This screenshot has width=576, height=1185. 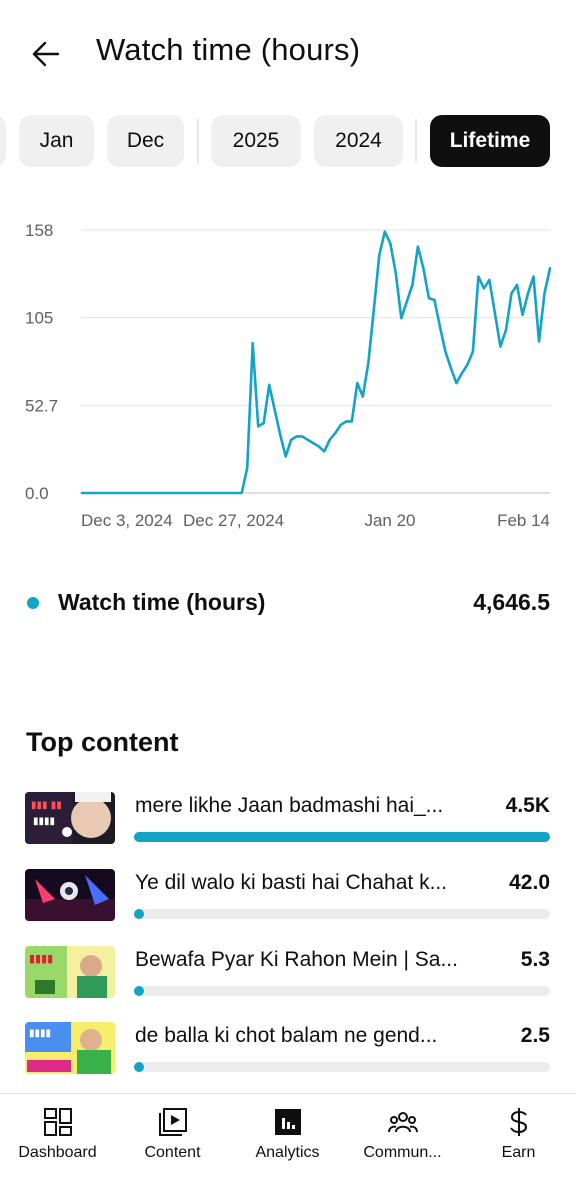 I want to click on y-tick-label: 158, so click(x=39, y=230).